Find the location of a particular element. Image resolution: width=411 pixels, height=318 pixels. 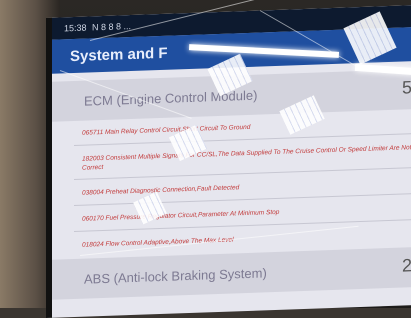

ecu-dtc-count: 2 is located at coordinates (406, 265).